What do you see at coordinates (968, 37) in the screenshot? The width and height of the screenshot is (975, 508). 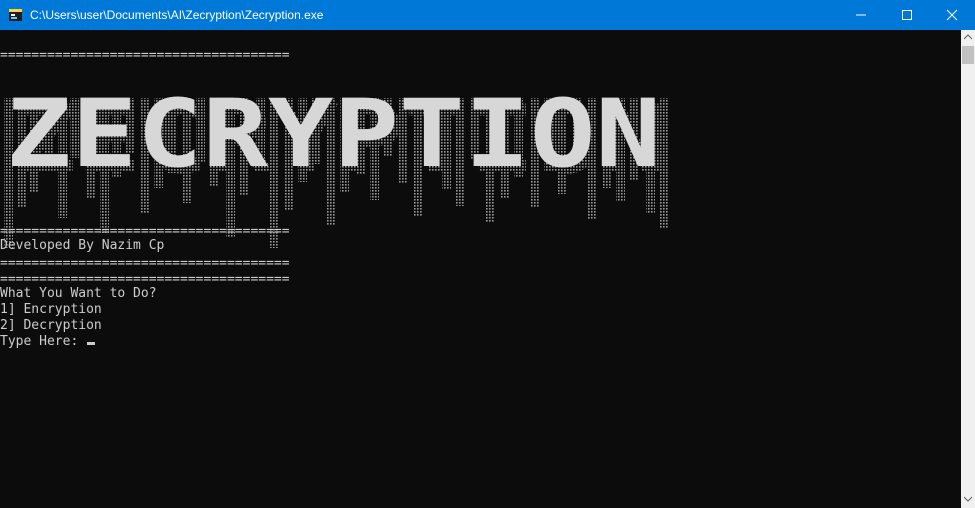 I see `scroll-up-icon` at bounding box center [968, 37].